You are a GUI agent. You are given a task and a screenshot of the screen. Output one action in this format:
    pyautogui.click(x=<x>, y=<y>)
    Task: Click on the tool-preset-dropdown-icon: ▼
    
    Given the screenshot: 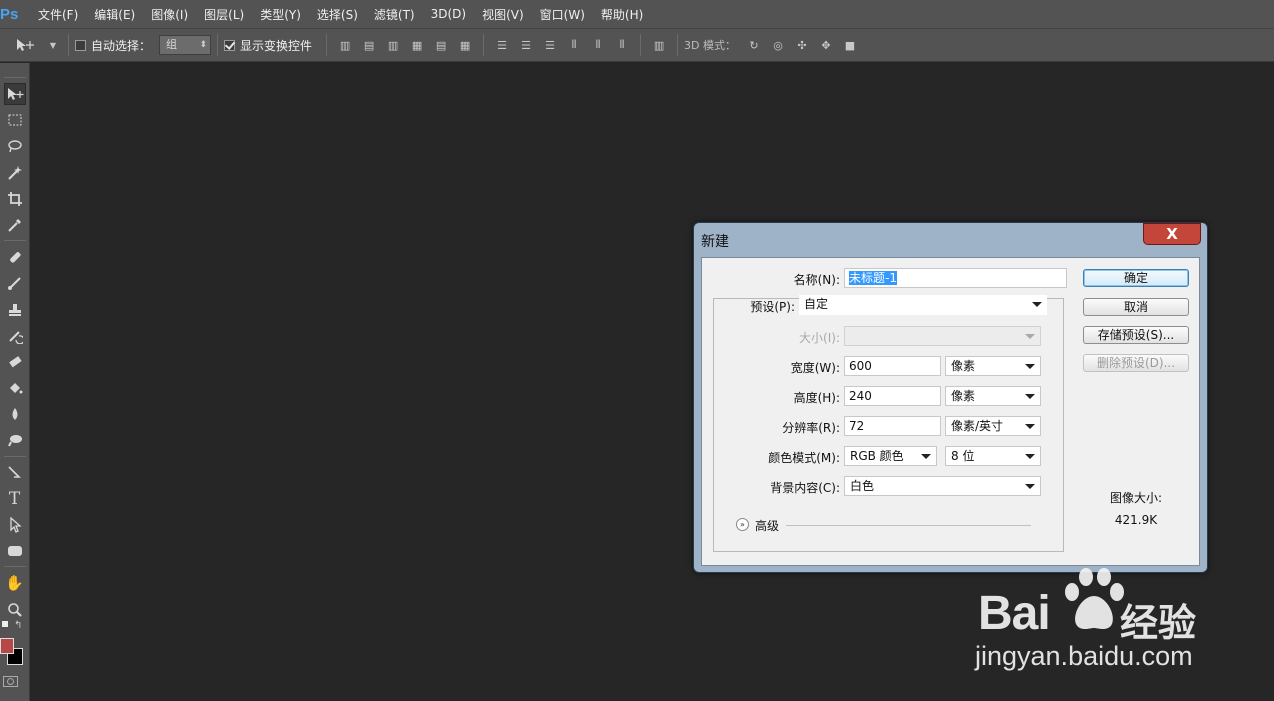 What is the action you would take?
    pyautogui.click(x=53, y=45)
    